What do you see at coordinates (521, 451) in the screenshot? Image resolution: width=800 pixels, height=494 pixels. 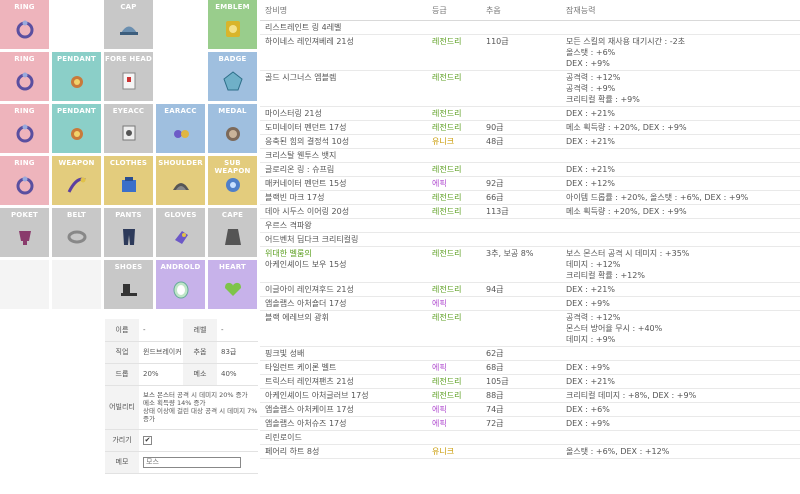 I see `item-option` at bounding box center [521, 451].